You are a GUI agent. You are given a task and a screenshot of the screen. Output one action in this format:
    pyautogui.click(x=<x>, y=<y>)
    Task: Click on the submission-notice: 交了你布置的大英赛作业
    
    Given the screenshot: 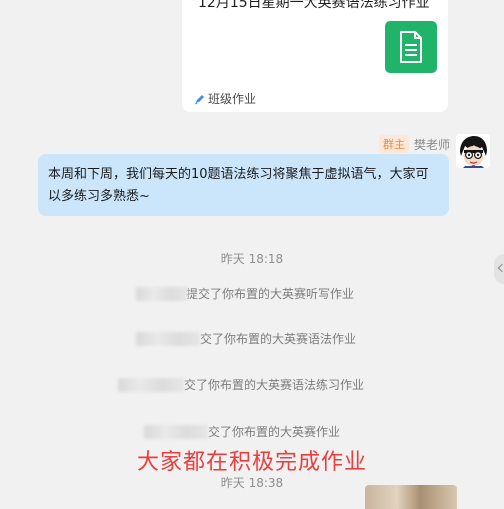 What is the action you would take?
    pyautogui.click(x=242, y=431)
    